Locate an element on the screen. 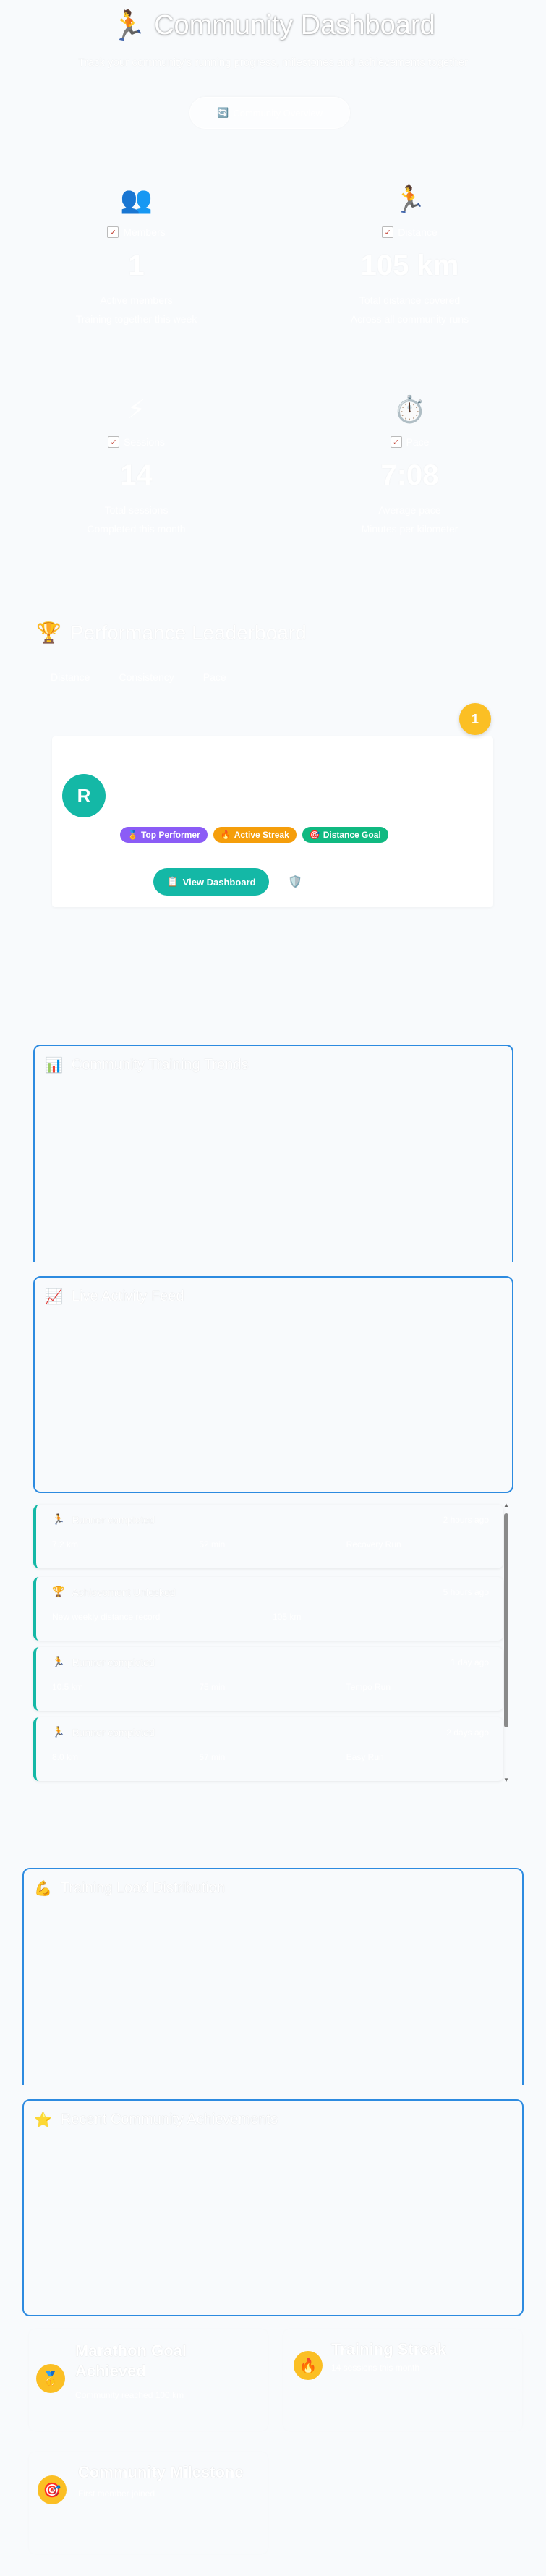 Image resolution: width=546 pixels, height=2576 pixels. feed-item-type: Recovery Run is located at coordinates (373, 1544).